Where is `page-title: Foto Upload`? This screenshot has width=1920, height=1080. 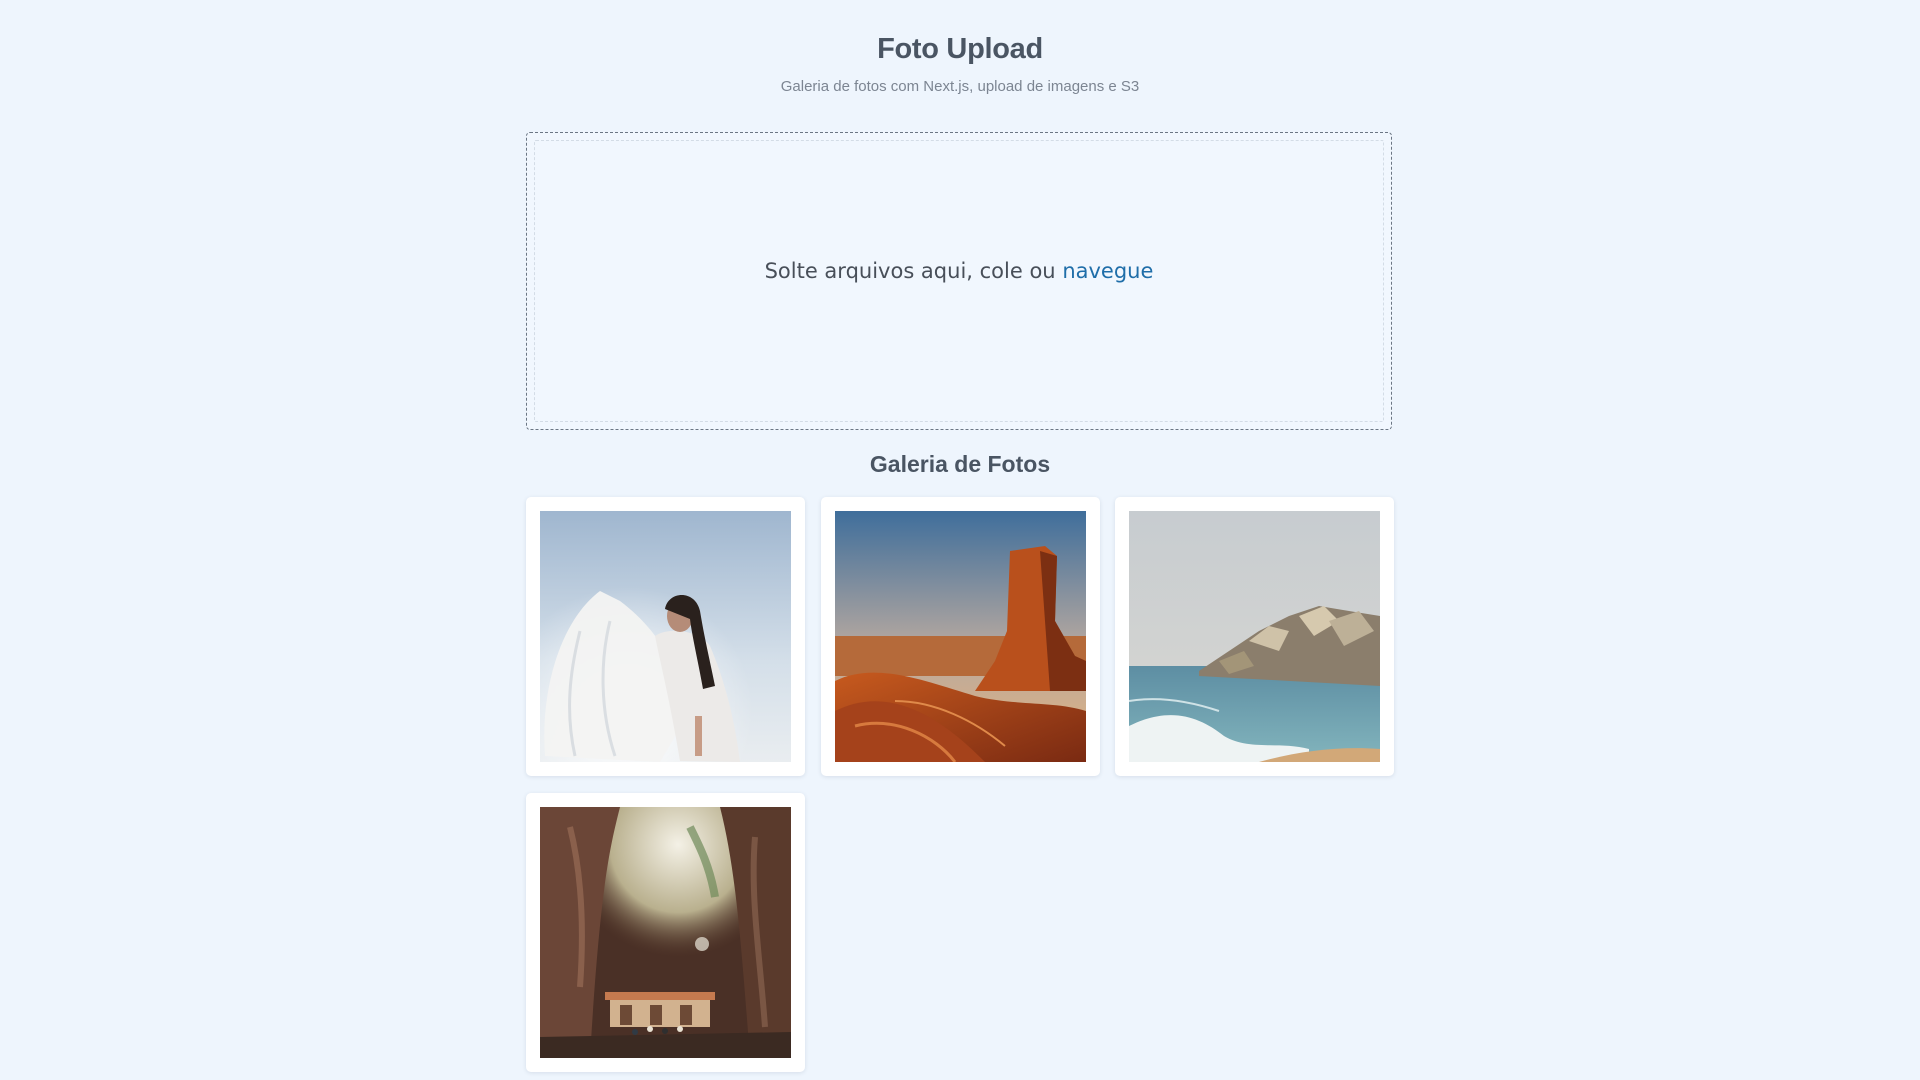
page-title: Foto Upload is located at coordinates (960, 49).